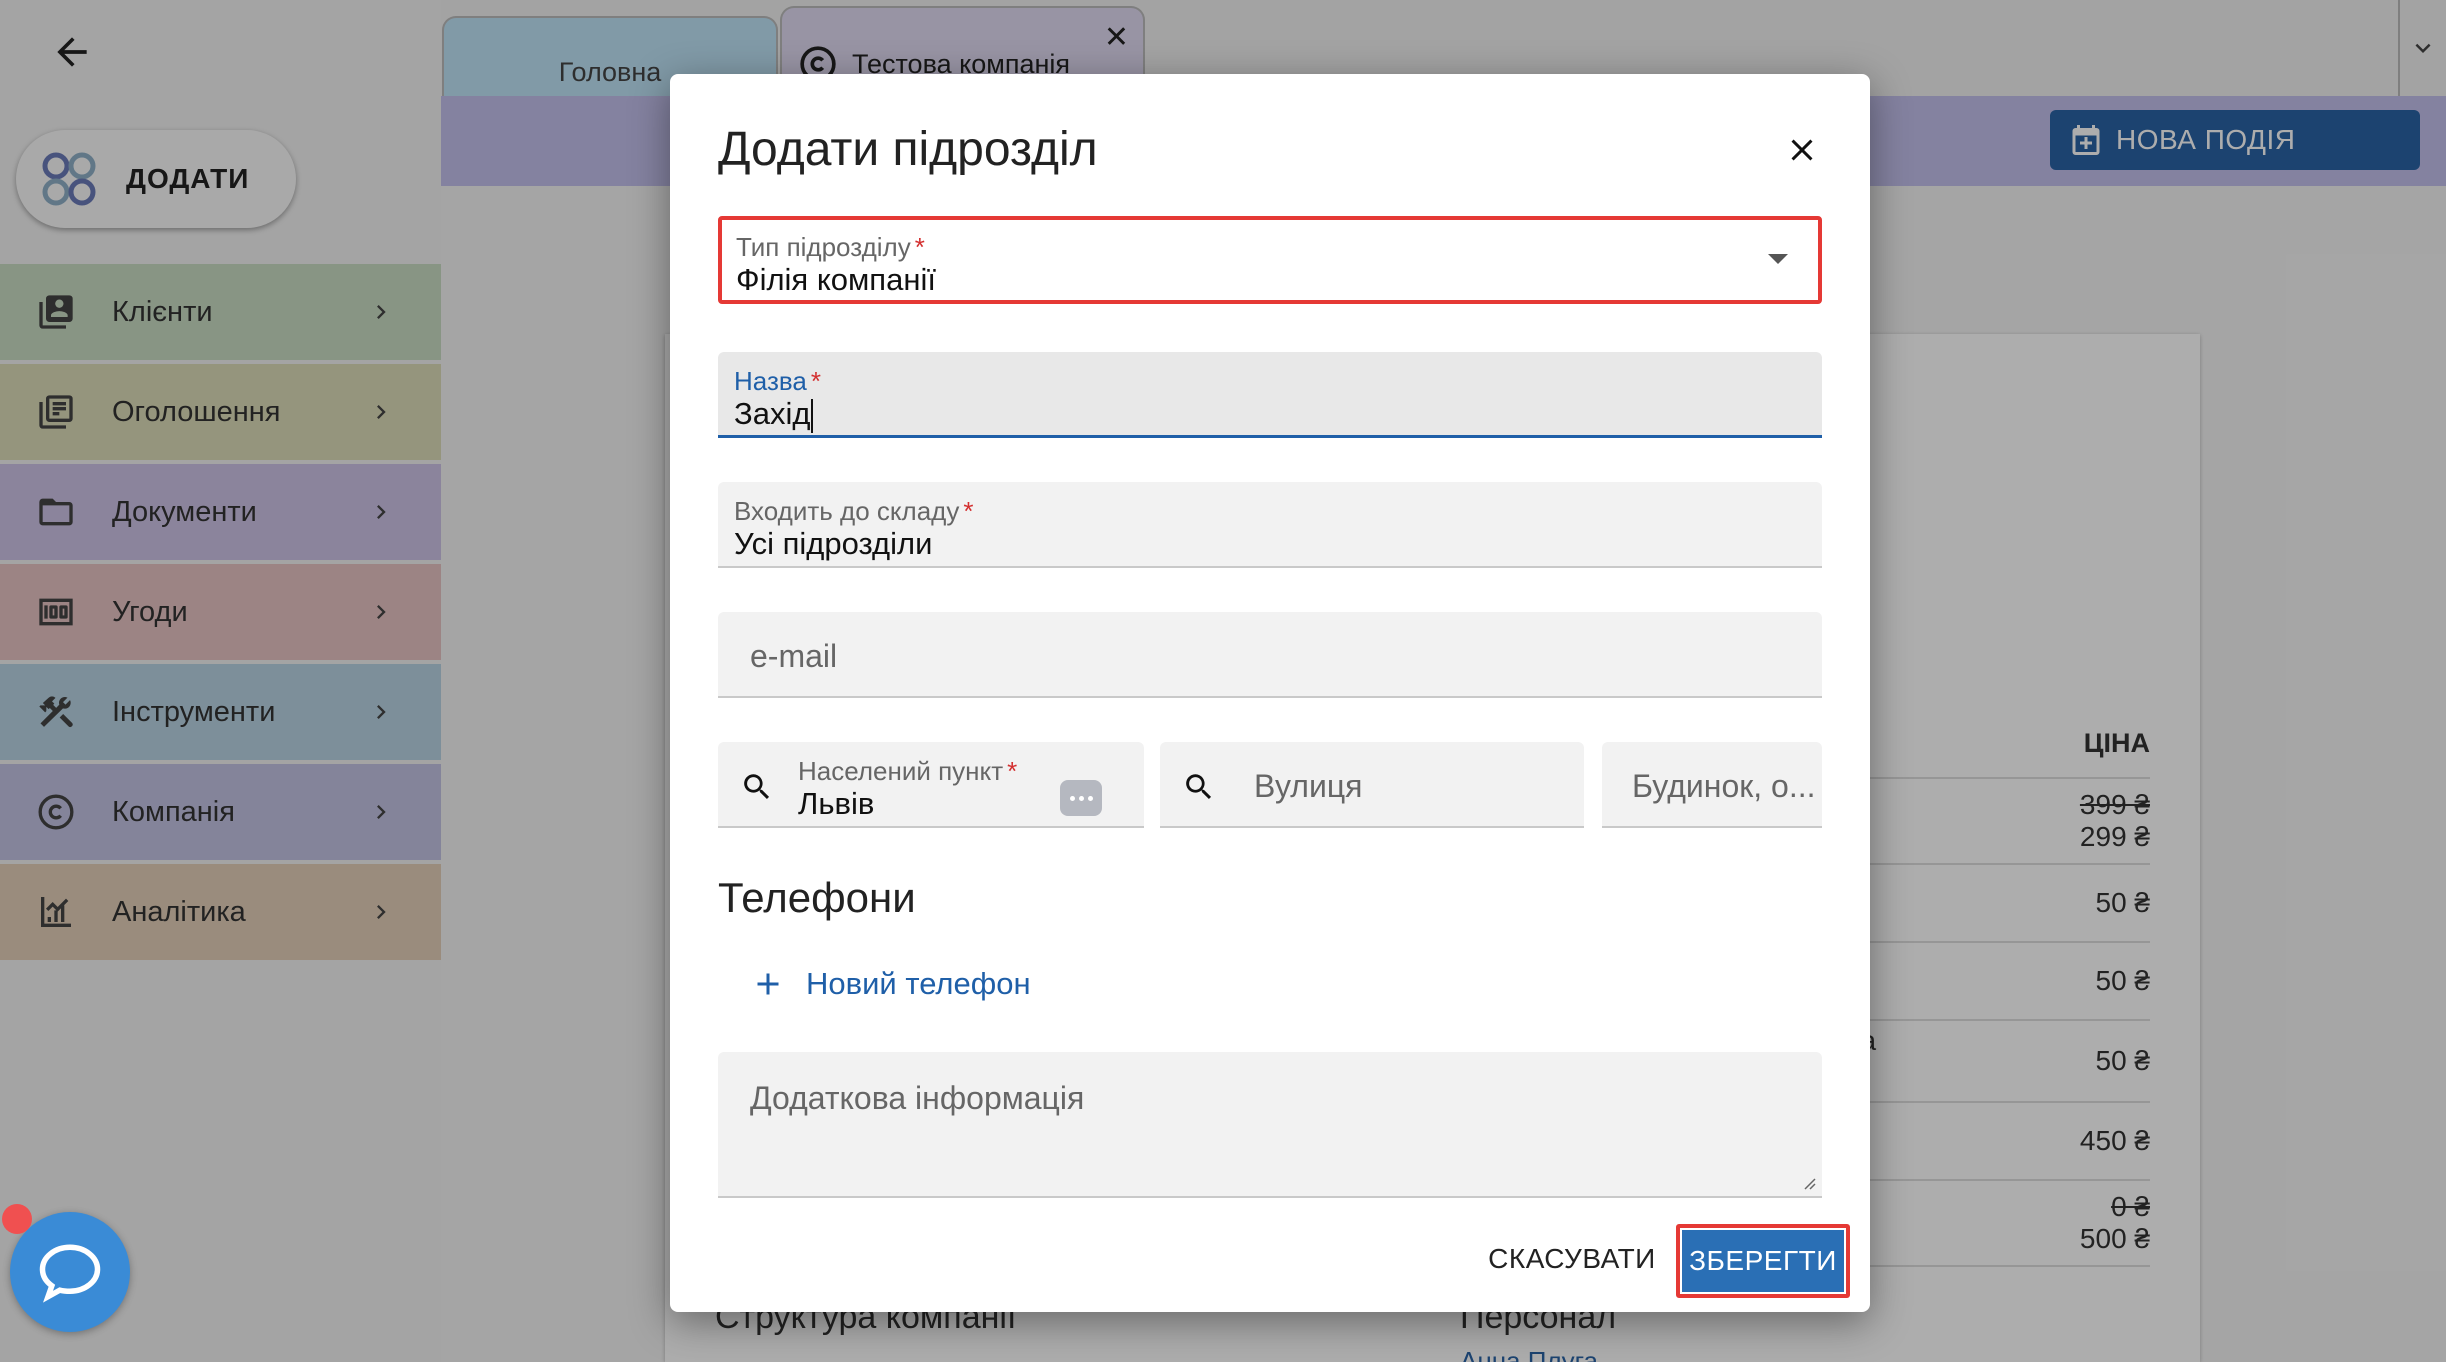  Describe the element at coordinates (1808, 1182) in the screenshot. I see `resize-handle-icon` at that location.